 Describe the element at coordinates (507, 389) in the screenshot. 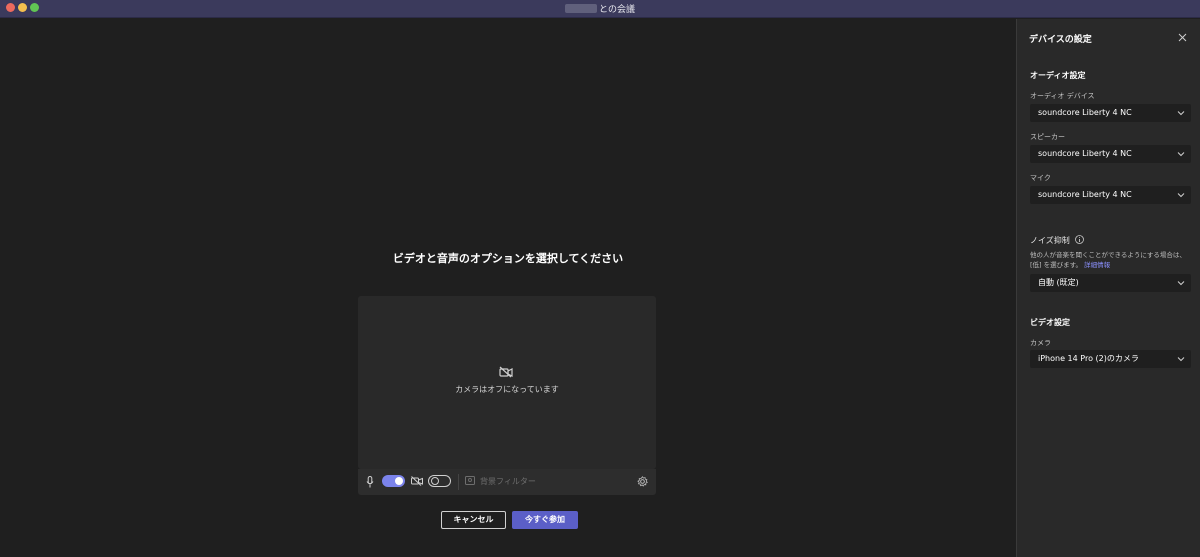

I see `camera-off-label: カメラはオフになっています` at that location.